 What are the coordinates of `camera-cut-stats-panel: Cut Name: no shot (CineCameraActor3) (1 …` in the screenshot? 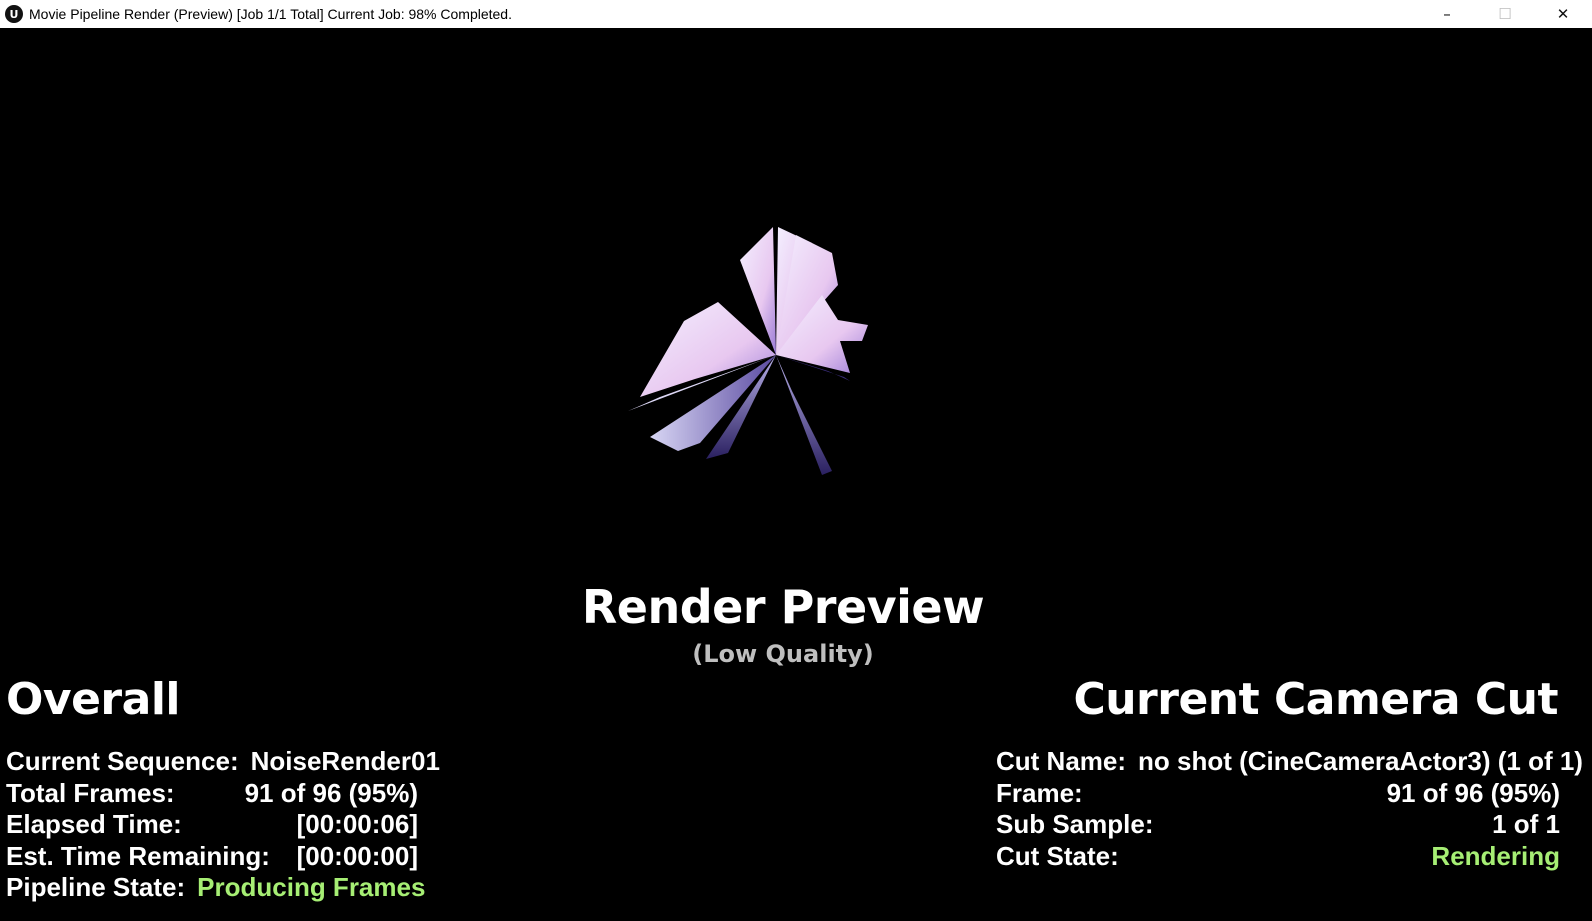 It's located at (1289, 809).